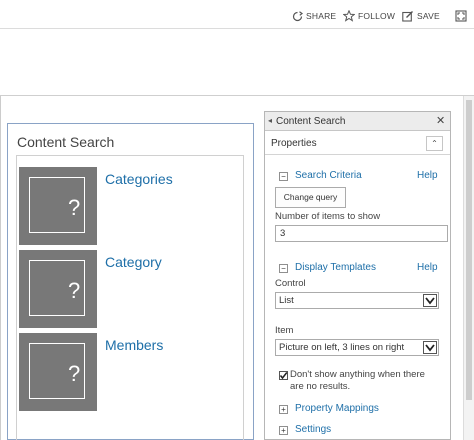 The image size is (474, 440). What do you see at coordinates (283, 409) in the screenshot?
I see `property-mappings-toggle: +` at bounding box center [283, 409].